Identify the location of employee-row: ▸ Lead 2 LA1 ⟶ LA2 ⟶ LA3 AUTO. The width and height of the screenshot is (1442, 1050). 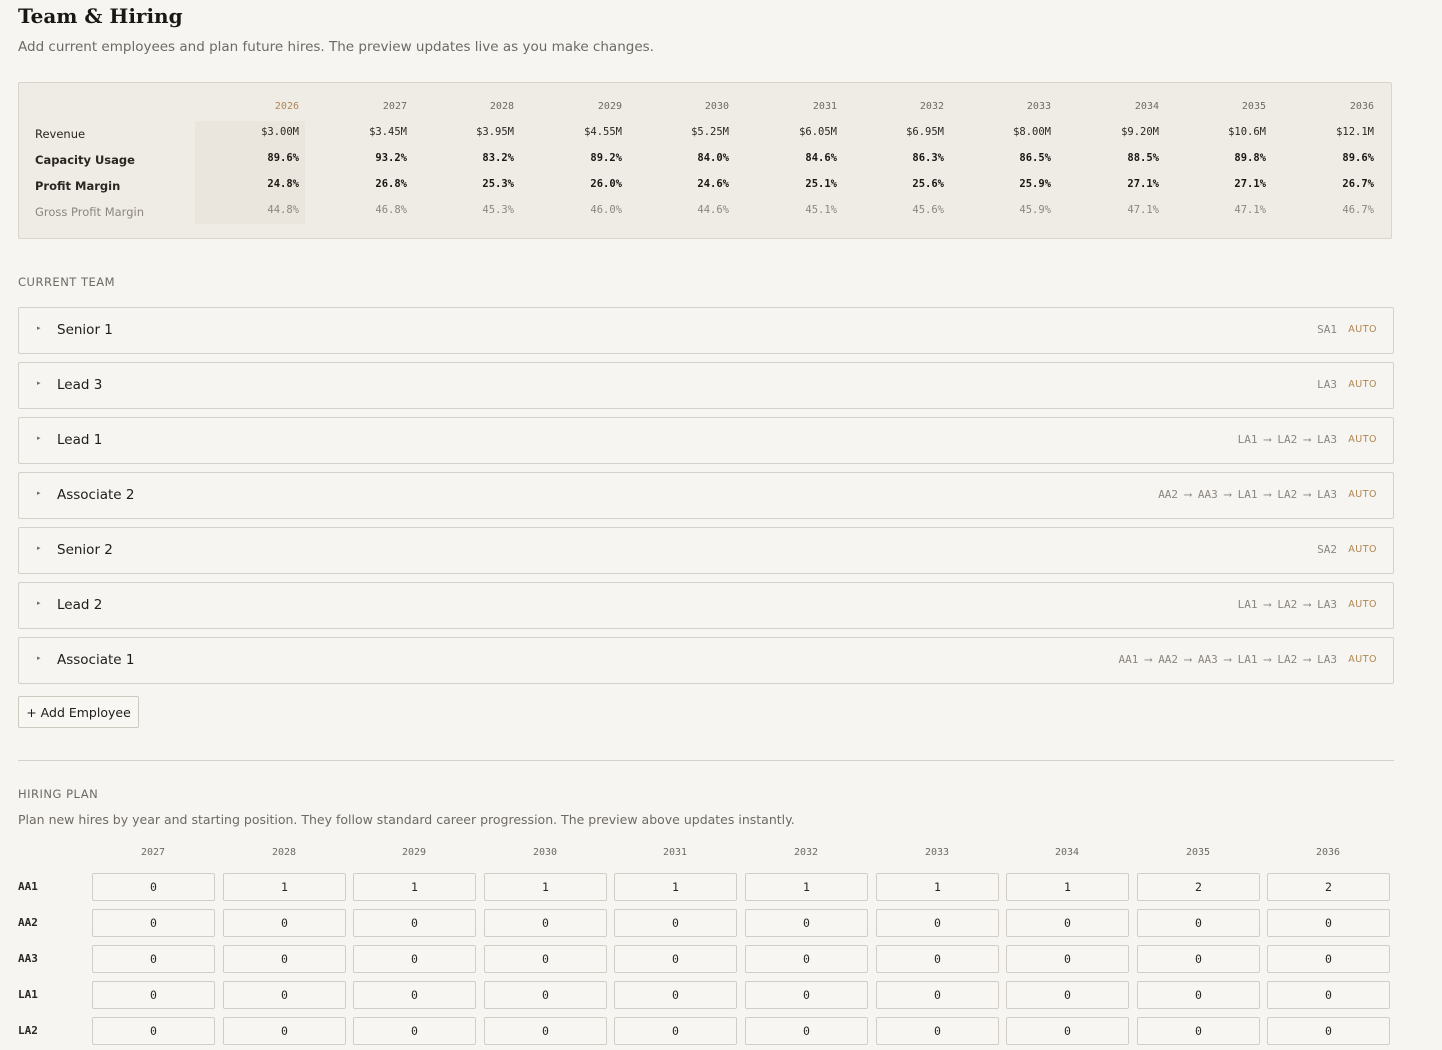
(706, 605).